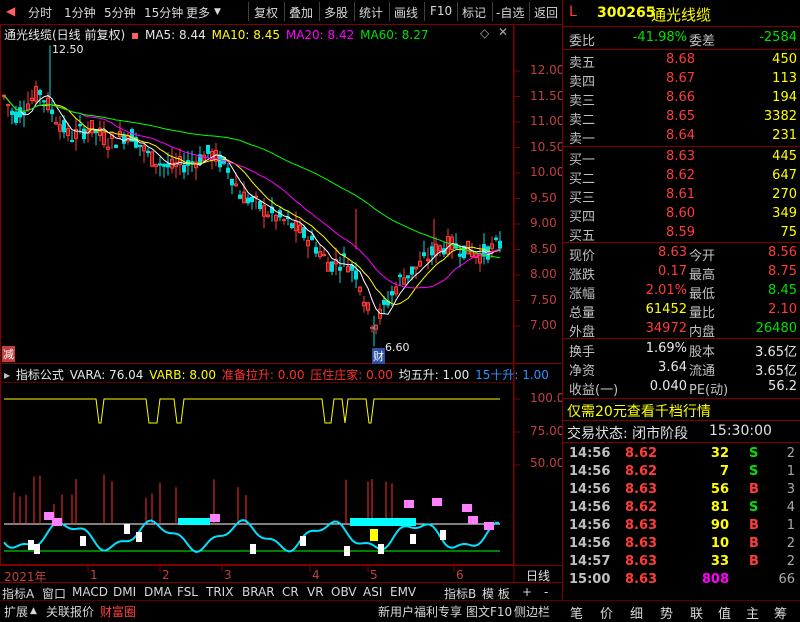 Image resolution: width=800 pixels, height=622 pixels. What do you see at coordinates (543, 248) in the screenshot?
I see `price-tick-label: 8.50` at bounding box center [543, 248].